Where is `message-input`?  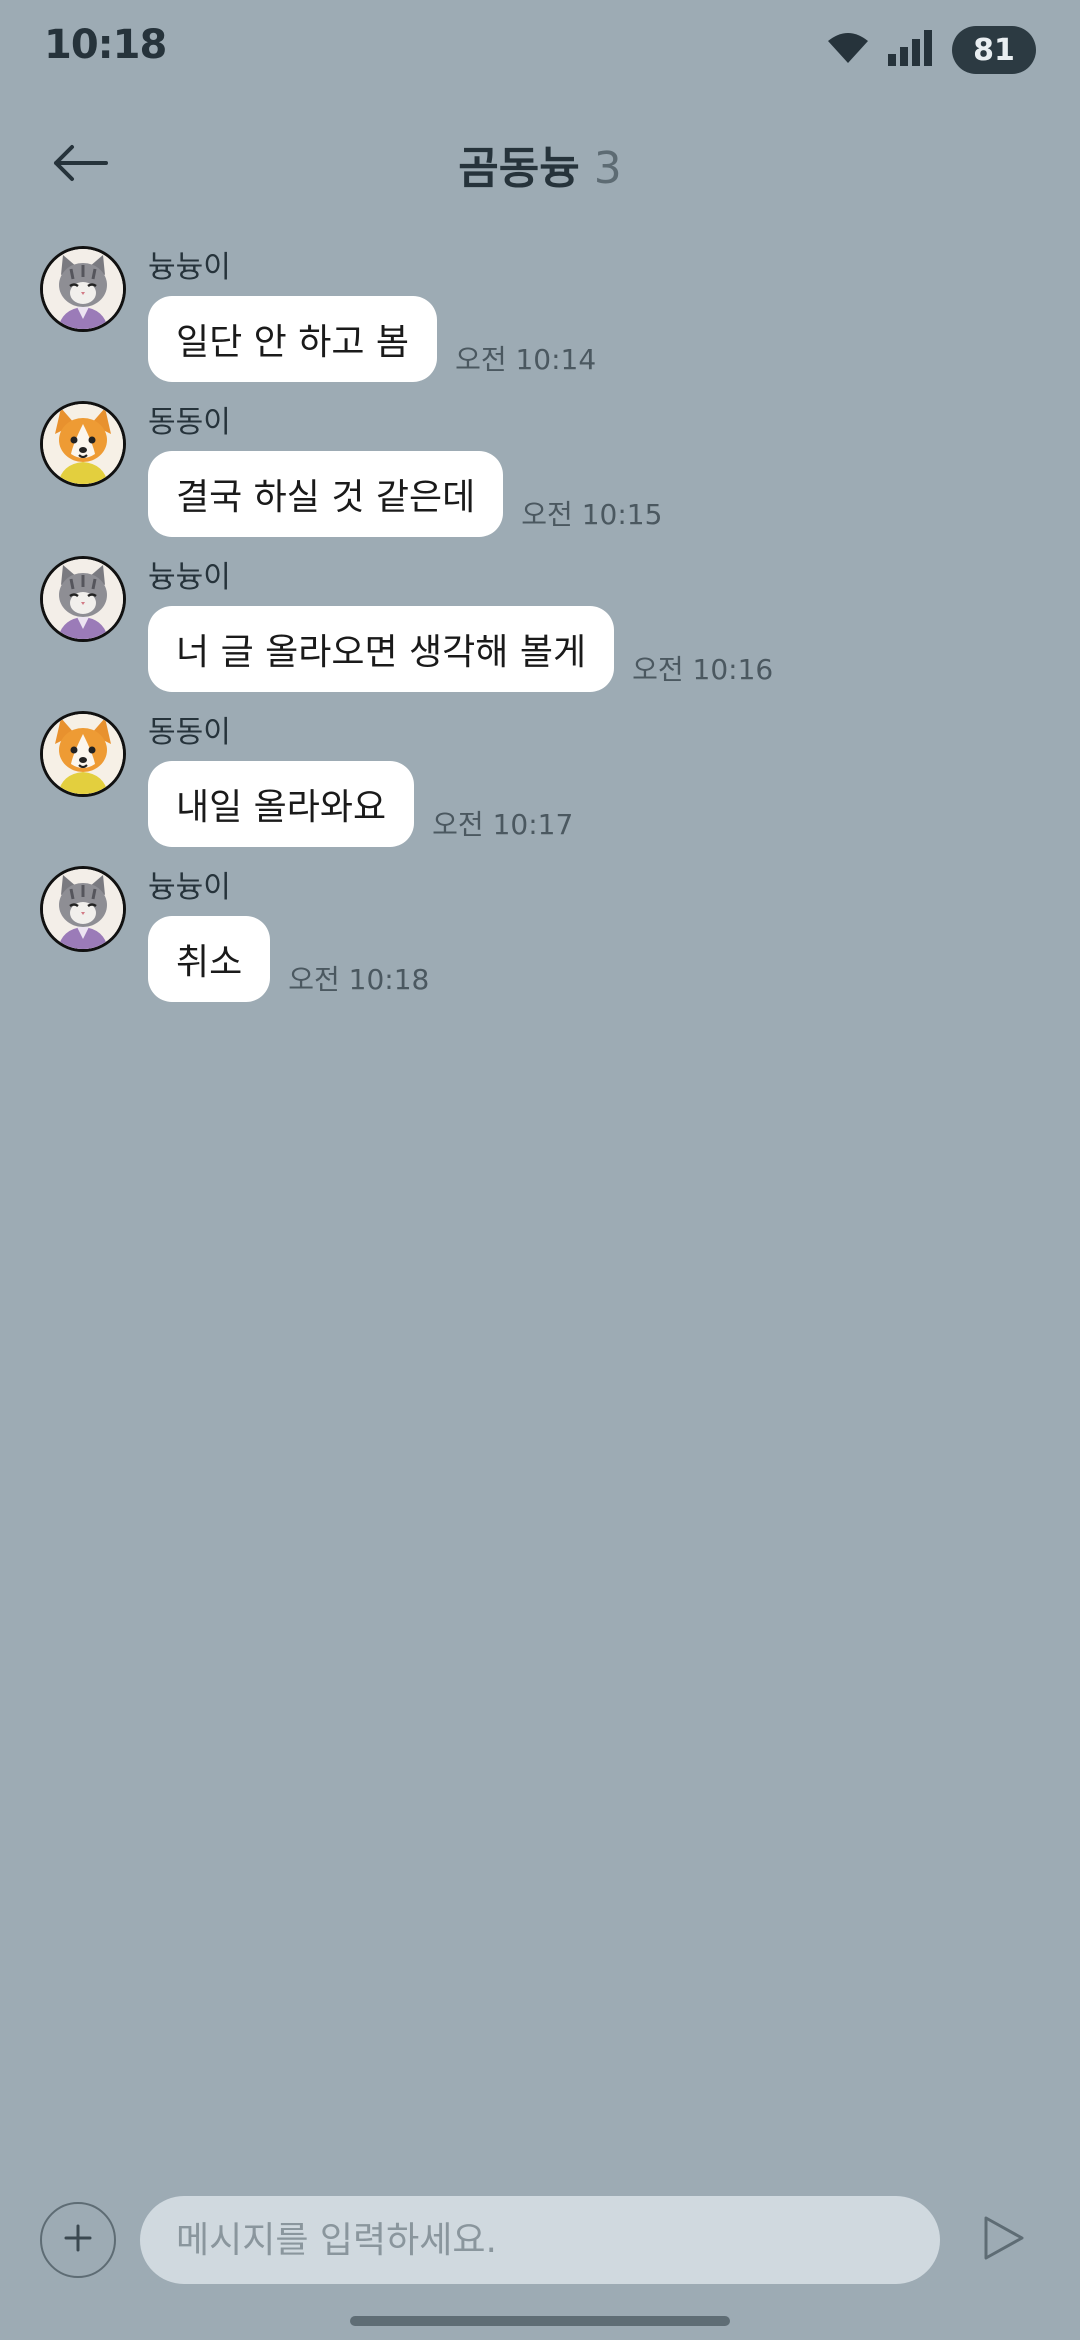
message-input is located at coordinates (540, 2240).